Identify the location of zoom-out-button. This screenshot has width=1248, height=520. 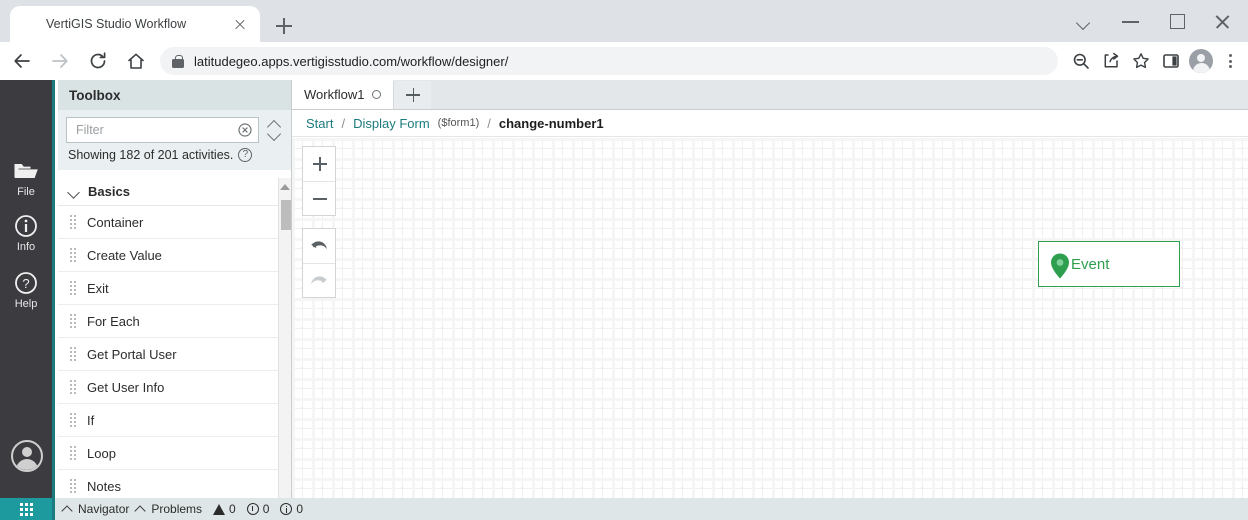
(319, 198).